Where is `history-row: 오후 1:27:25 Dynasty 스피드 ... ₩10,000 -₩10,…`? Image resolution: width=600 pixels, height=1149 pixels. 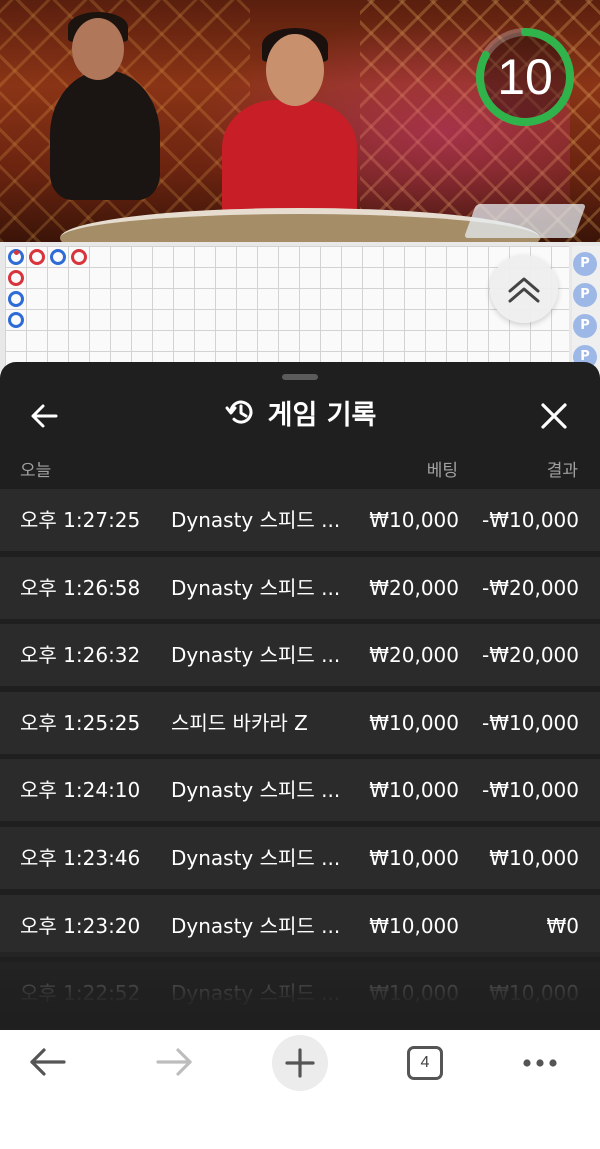
history-row: 오후 1:27:25 Dynasty 스피드 ... ₩10,000 -₩10,… is located at coordinates (300, 520).